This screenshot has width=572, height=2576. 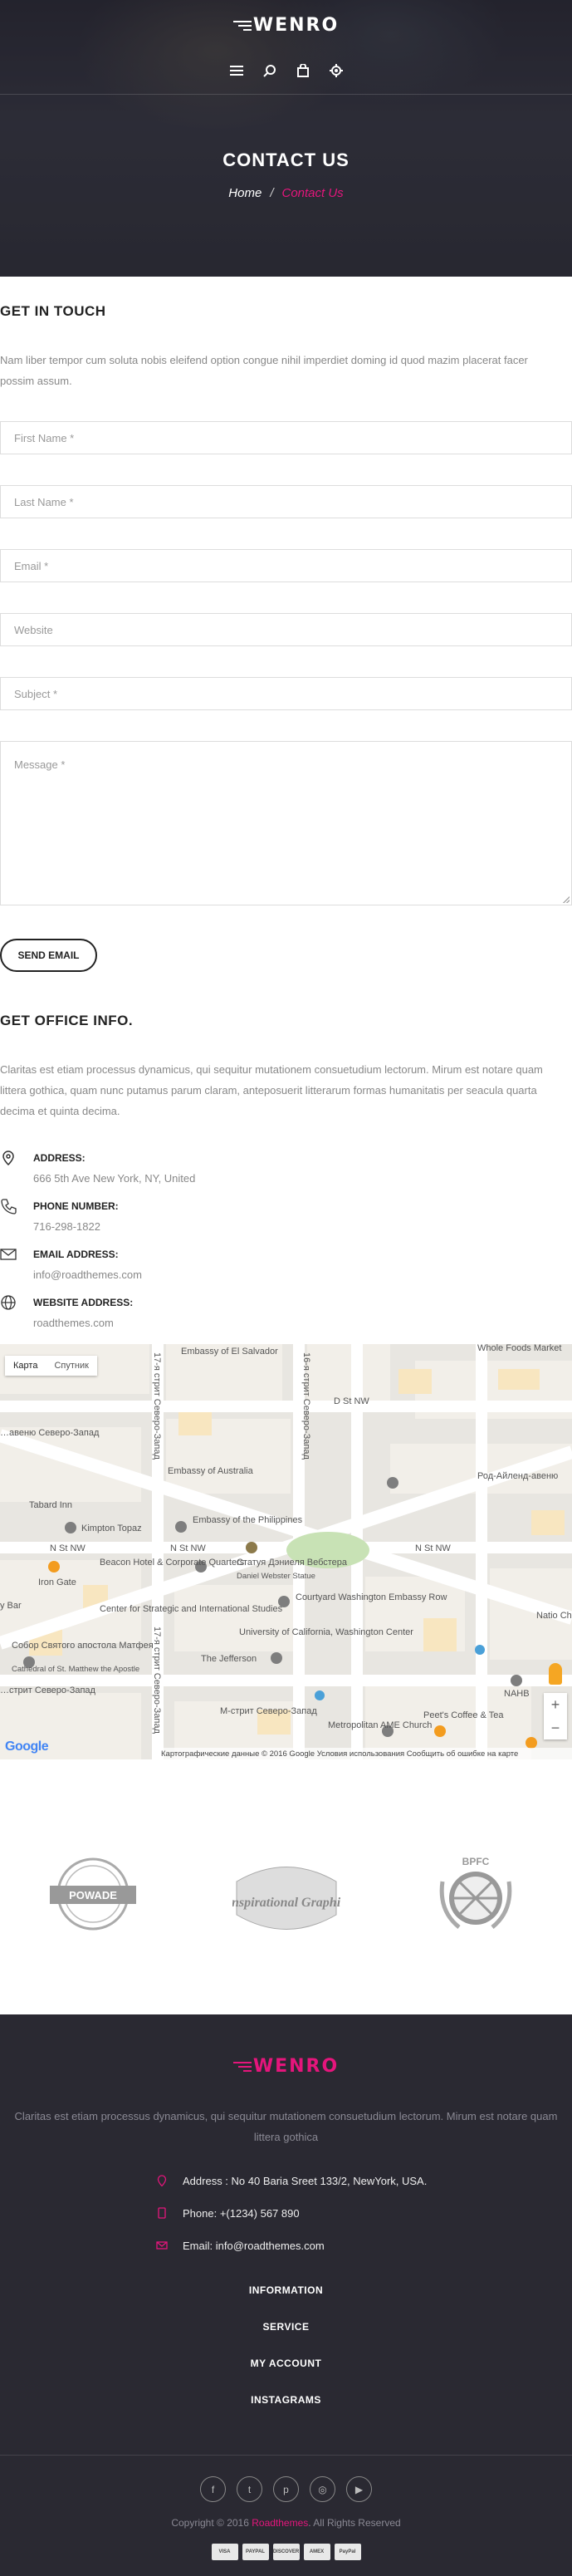 I want to click on breadcrumb-current: Contact Us, so click(x=312, y=193).